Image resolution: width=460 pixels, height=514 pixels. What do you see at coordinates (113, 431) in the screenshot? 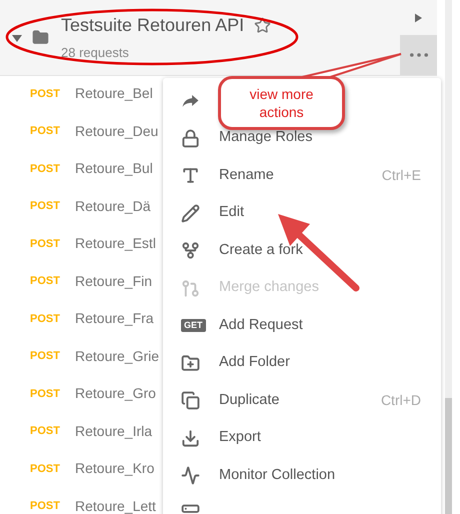
I see `request-name: Retoure_Irla` at bounding box center [113, 431].